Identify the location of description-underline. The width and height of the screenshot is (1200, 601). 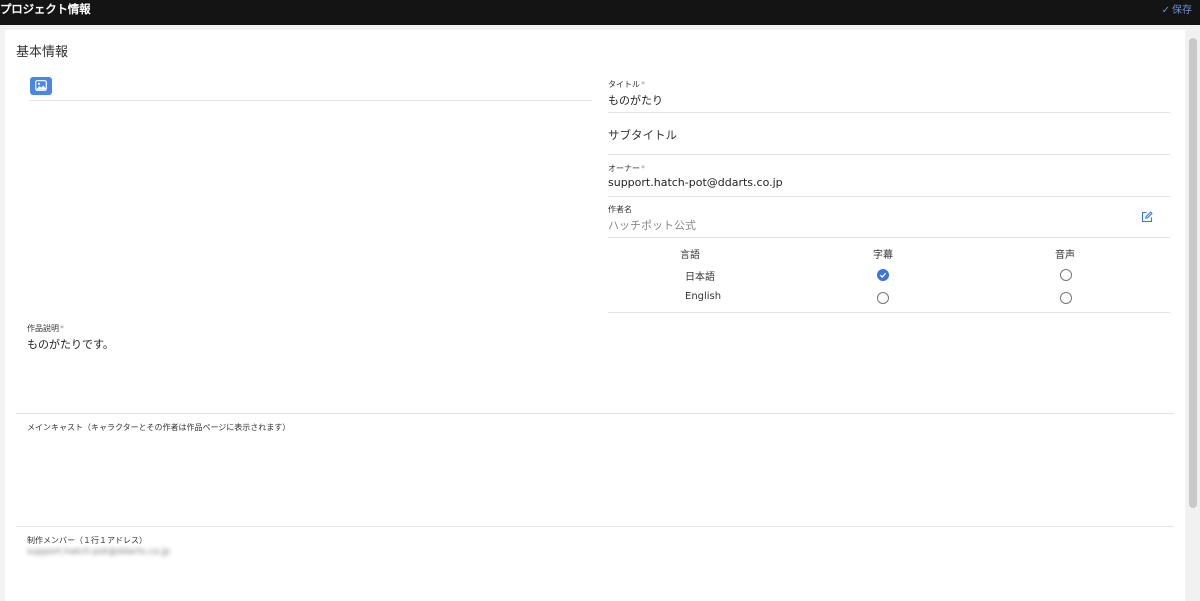
(595, 413).